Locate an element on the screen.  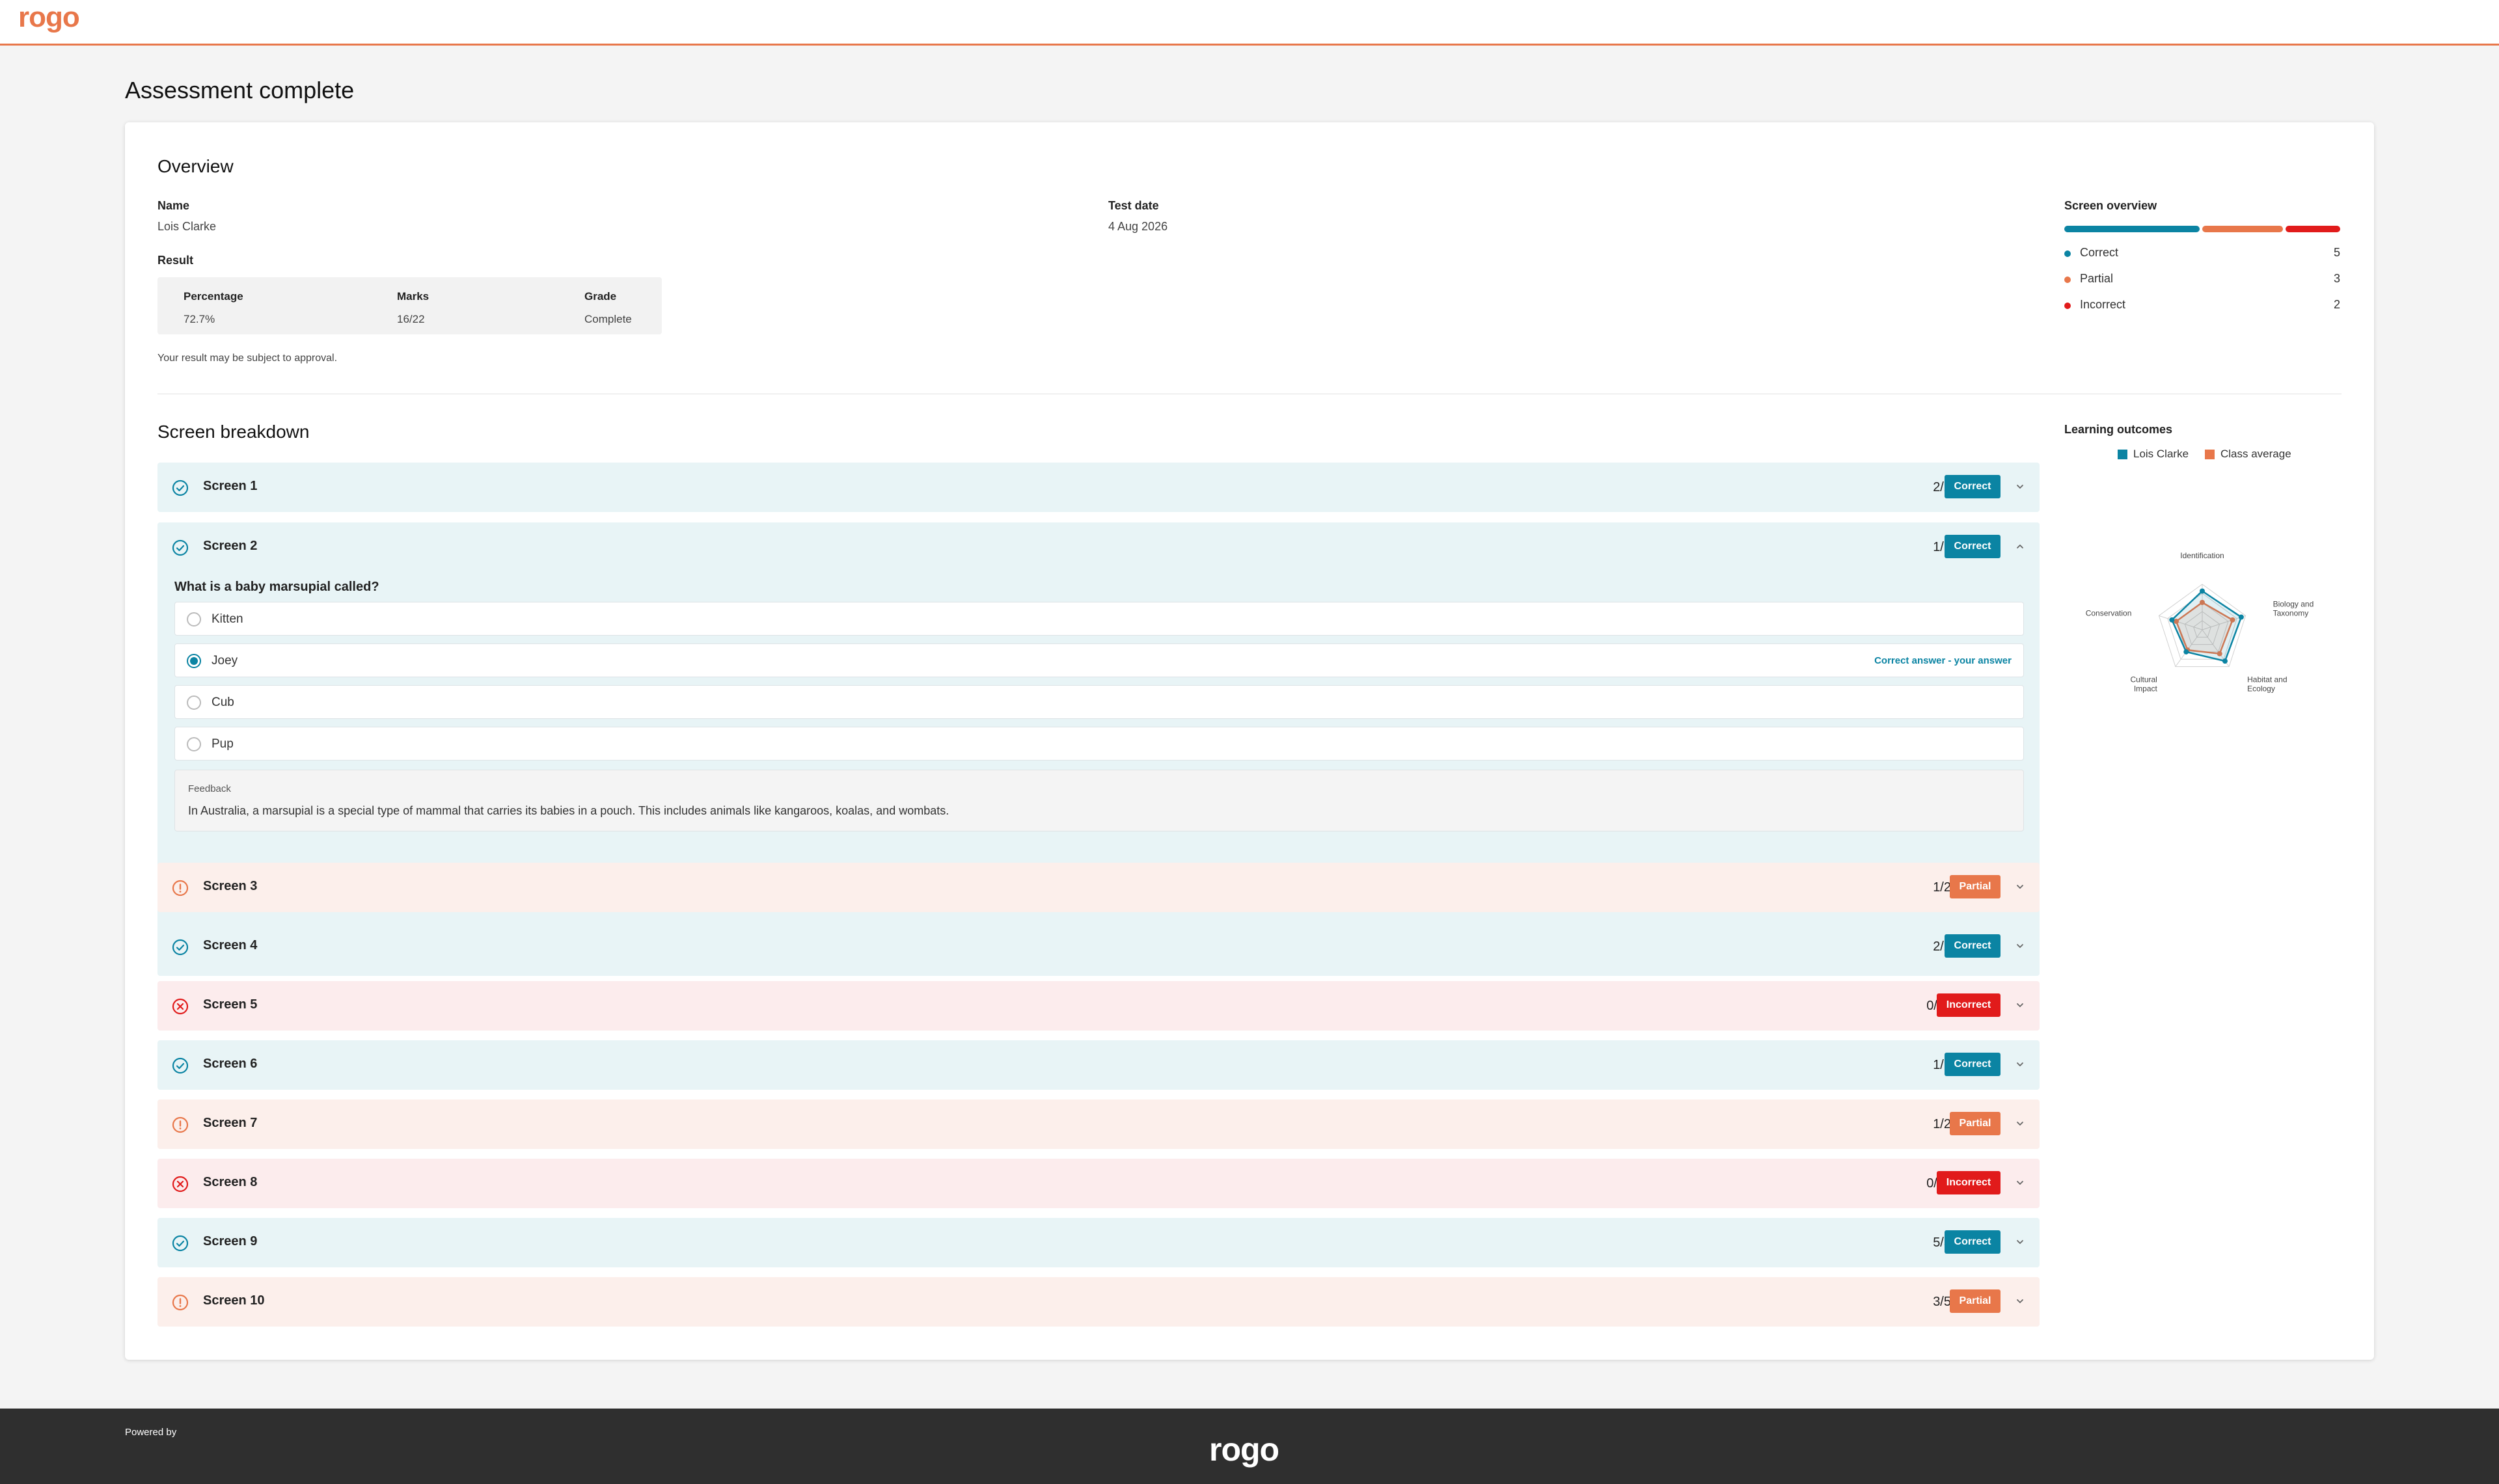
overview-bar-correct is located at coordinates (2132, 229).